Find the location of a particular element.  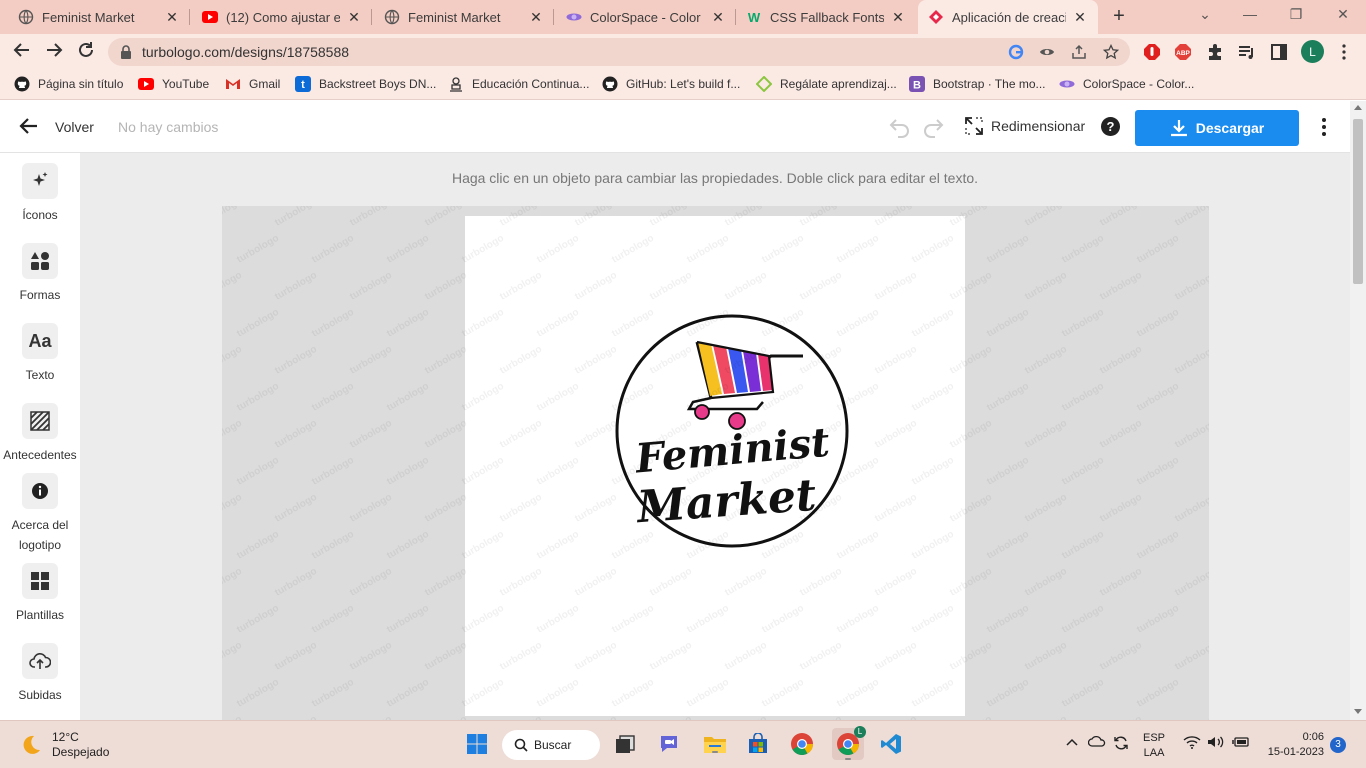

close-window-button: ✕ is located at coordinates (1343, 14).